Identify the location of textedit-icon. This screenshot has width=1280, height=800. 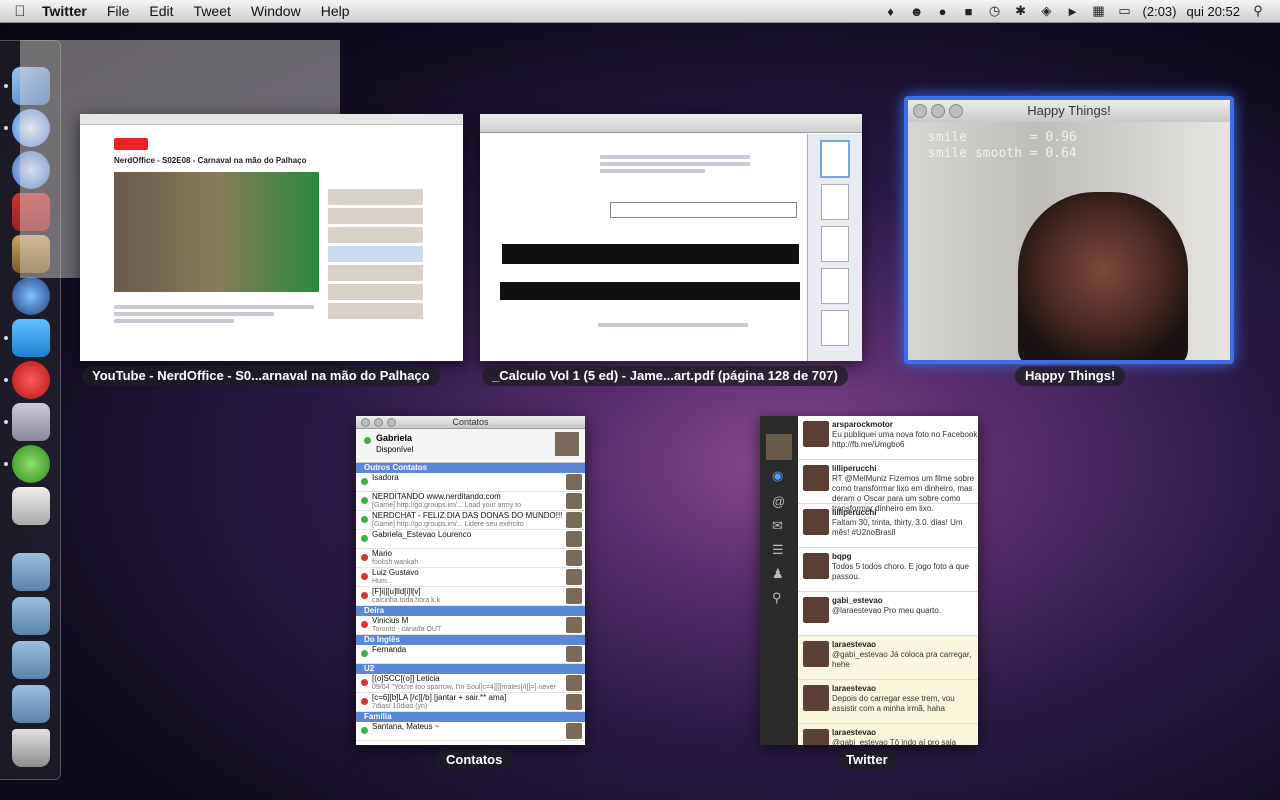
(31, 506).